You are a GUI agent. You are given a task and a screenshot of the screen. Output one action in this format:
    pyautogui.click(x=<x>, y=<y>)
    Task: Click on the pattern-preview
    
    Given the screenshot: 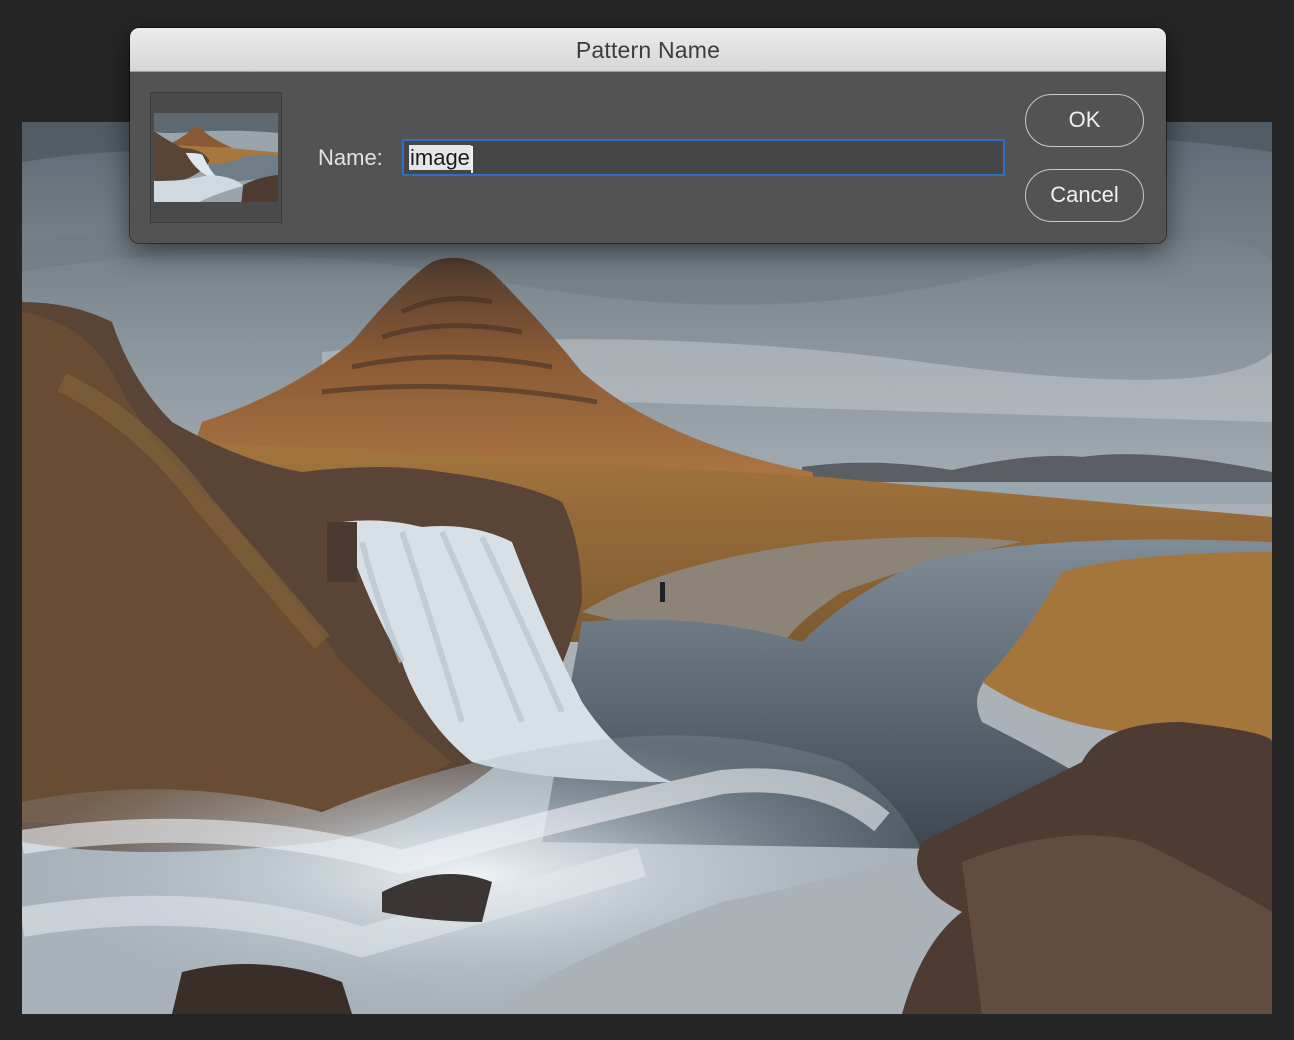 What is the action you would take?
    pyautogui.click(x=216, y=157)
    